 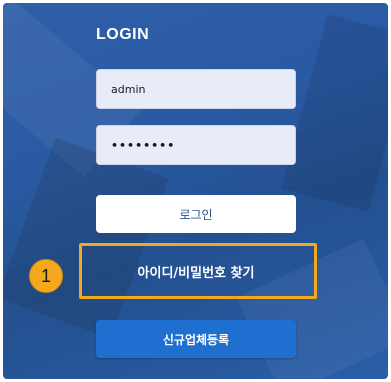 I want to click on login-button: 로그인, so click(x=196, y=214).